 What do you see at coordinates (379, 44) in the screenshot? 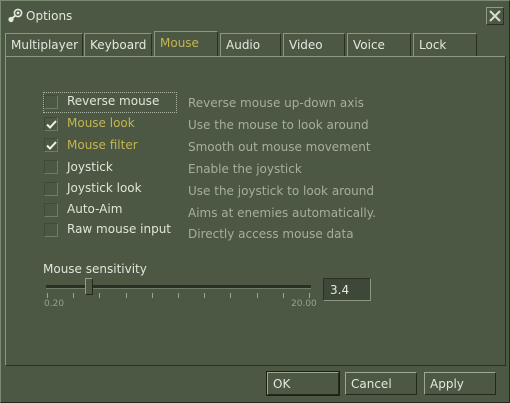
I see `tab-voice: Voice` at bounding box center [379, 44].